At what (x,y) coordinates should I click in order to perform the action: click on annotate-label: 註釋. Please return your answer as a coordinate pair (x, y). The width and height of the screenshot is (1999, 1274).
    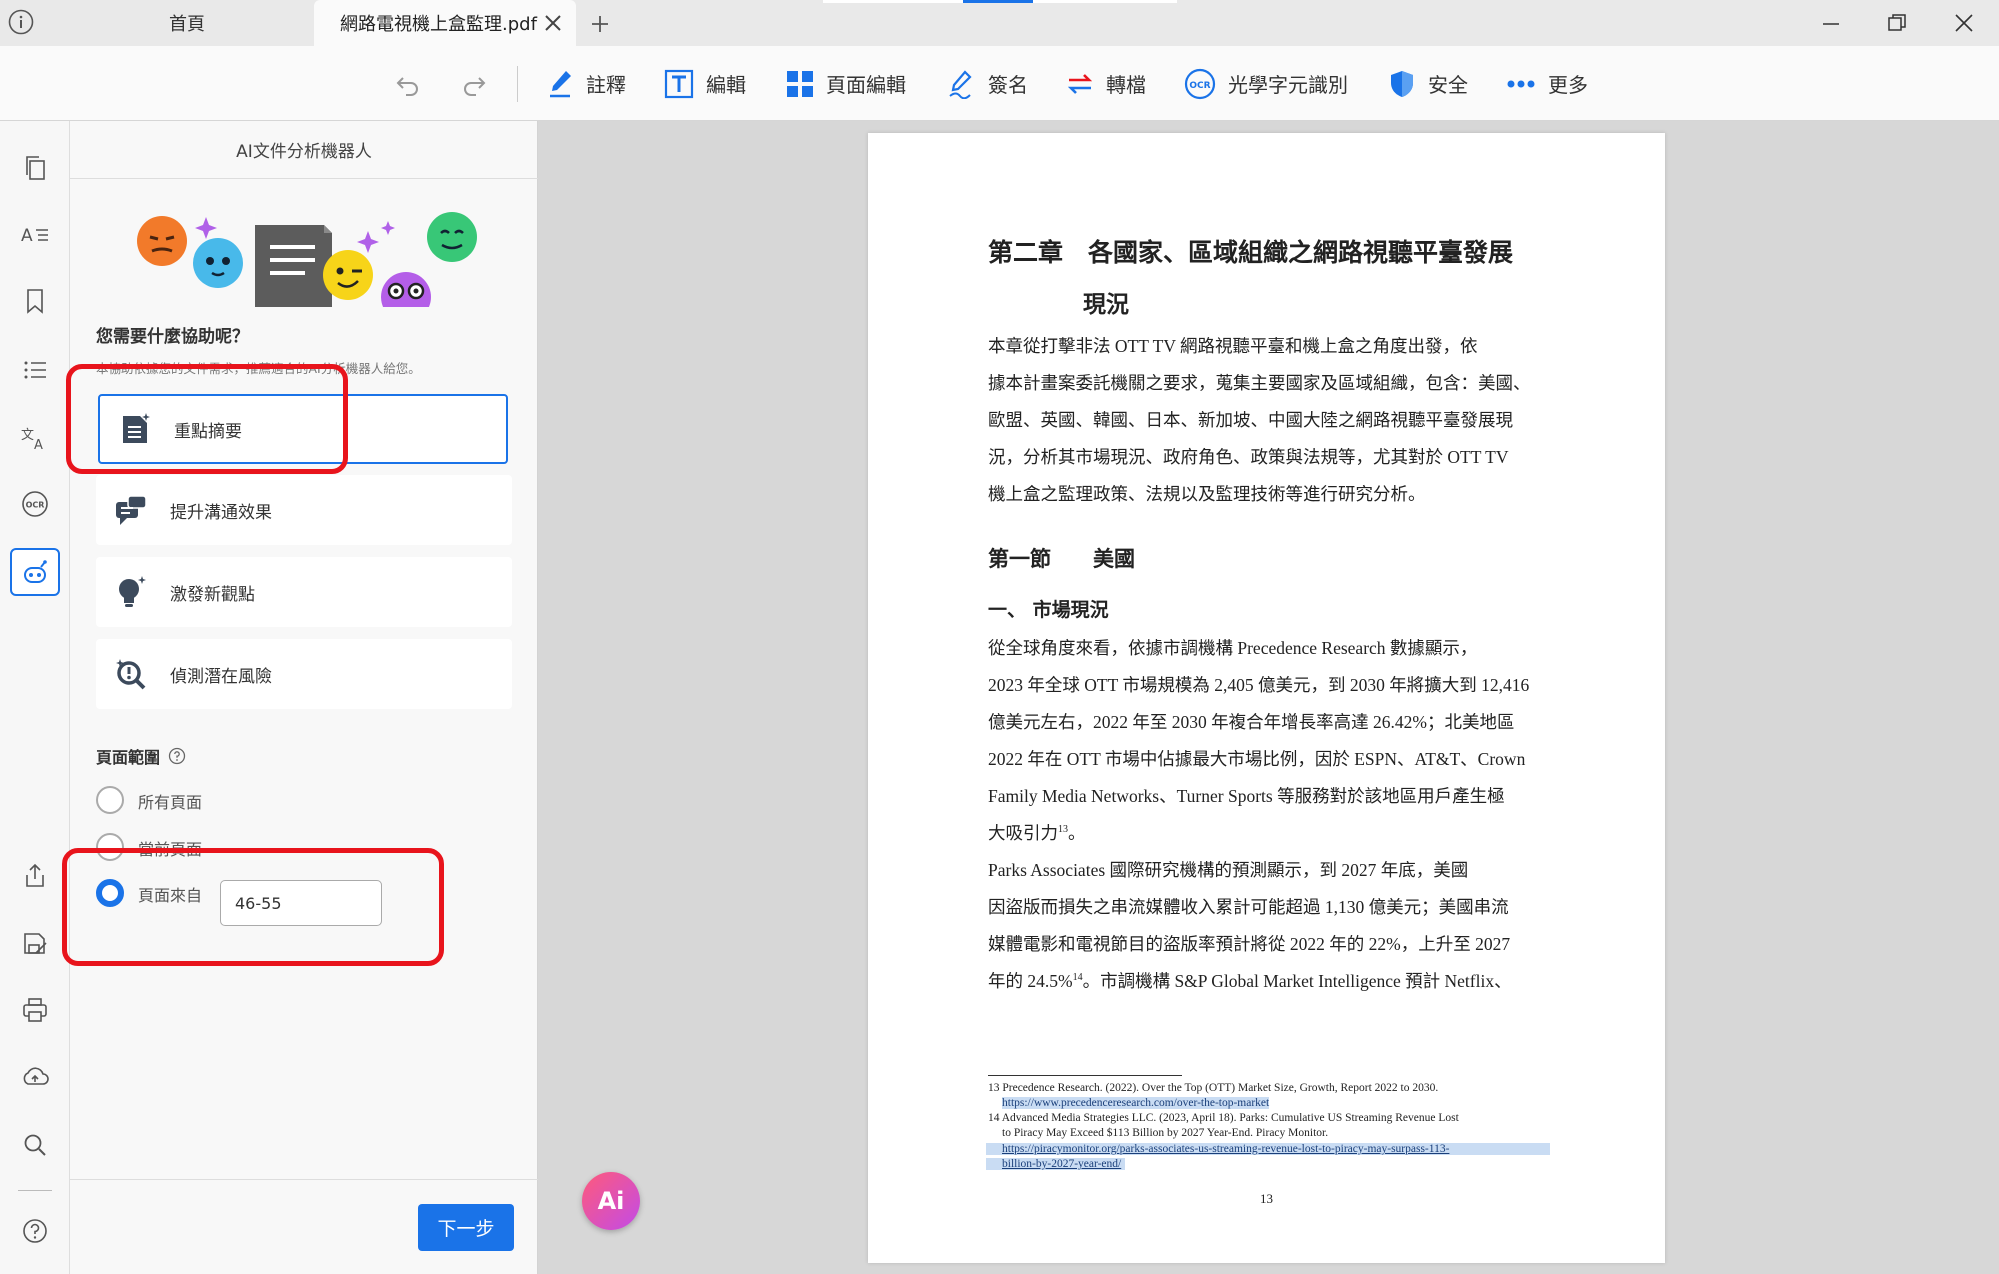
    Looking at the image, I should click on (606, 85).